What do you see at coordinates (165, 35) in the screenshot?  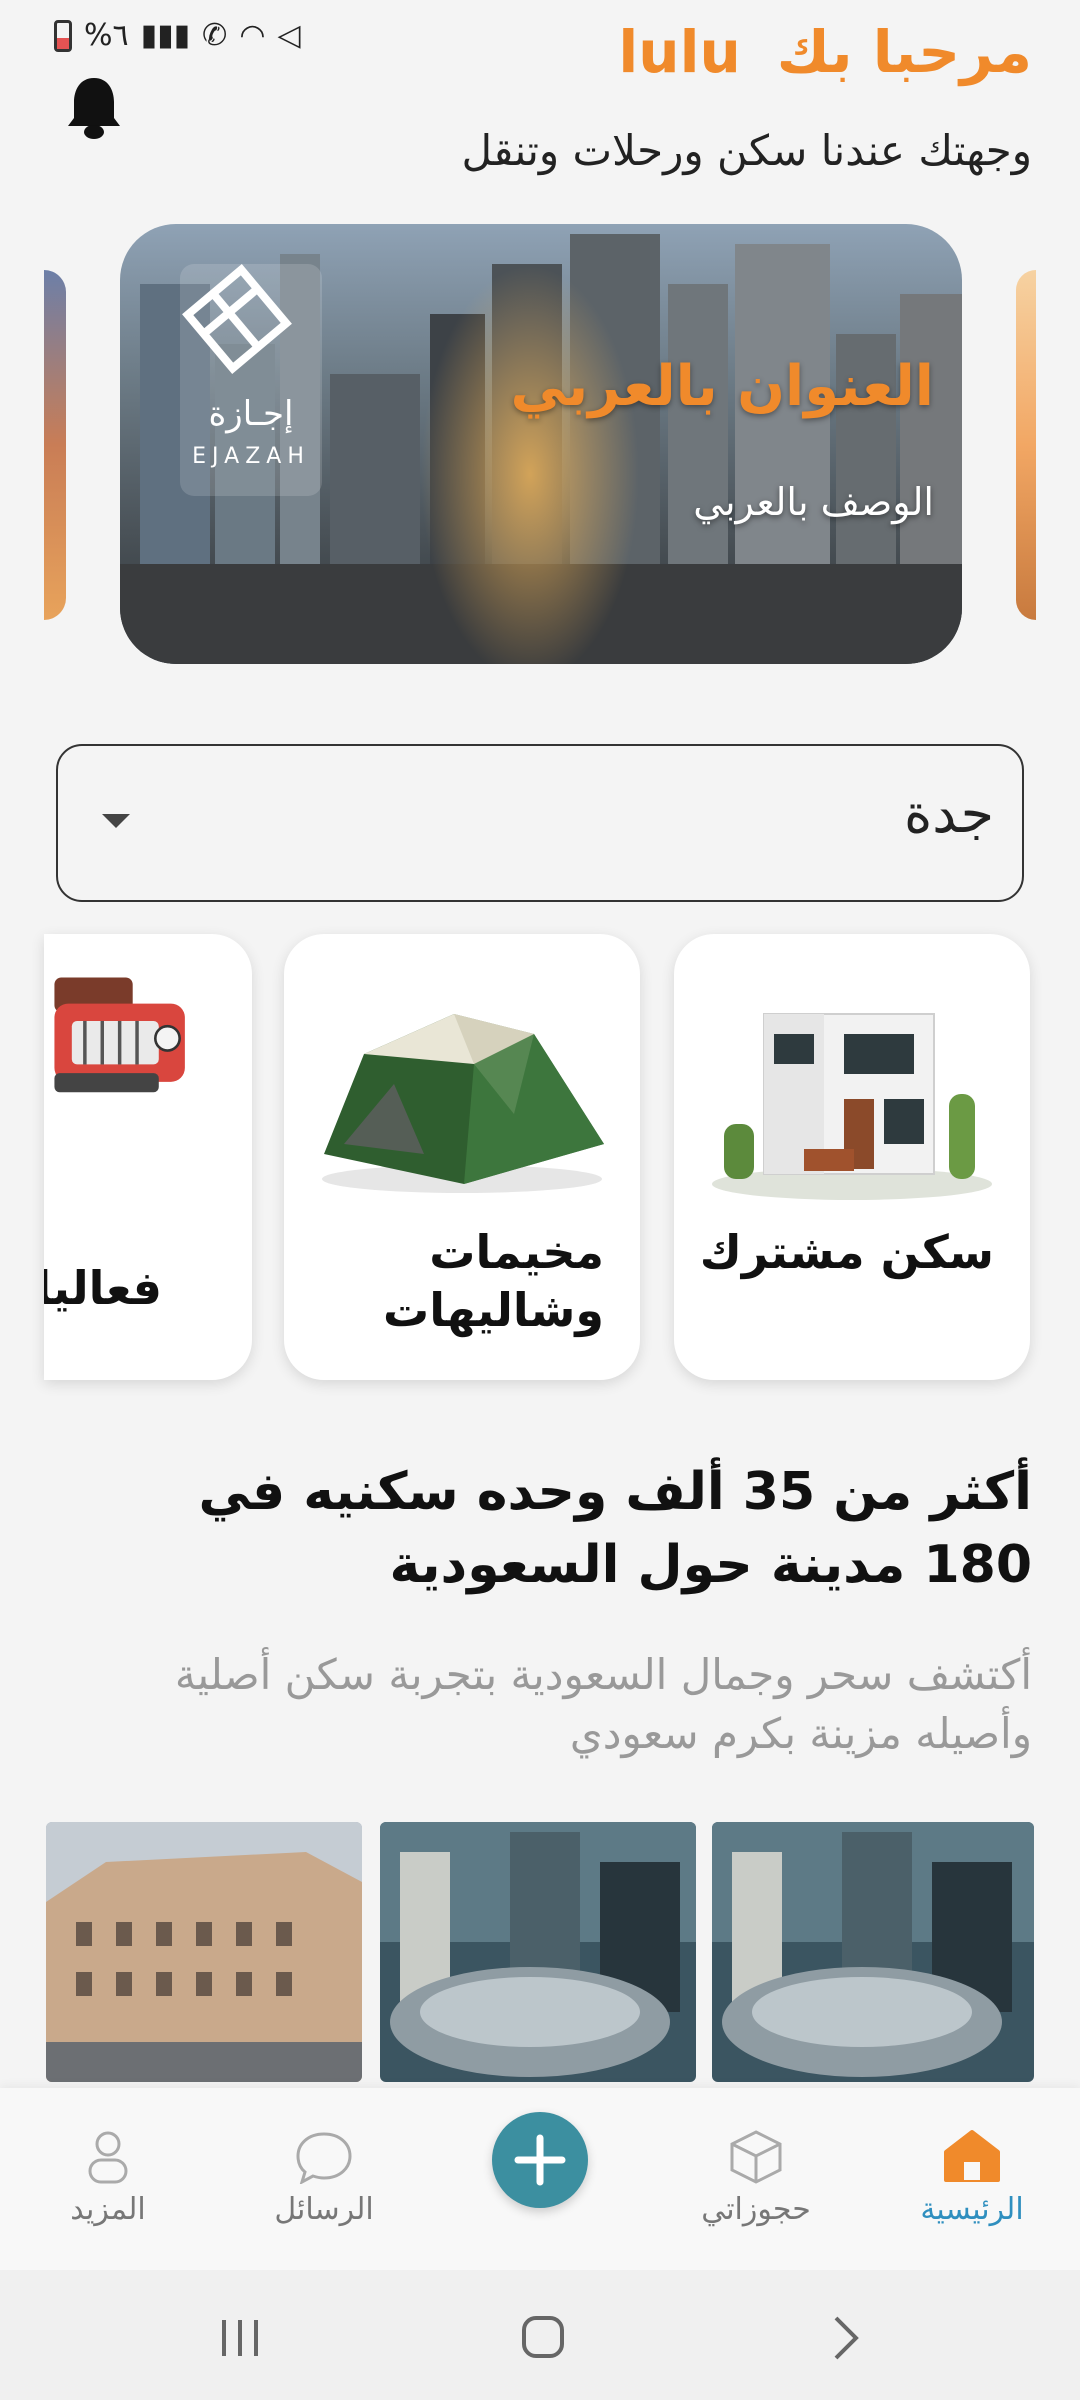 I see `signal-icon: ▮▮▮` at bounding box center [165, 35].